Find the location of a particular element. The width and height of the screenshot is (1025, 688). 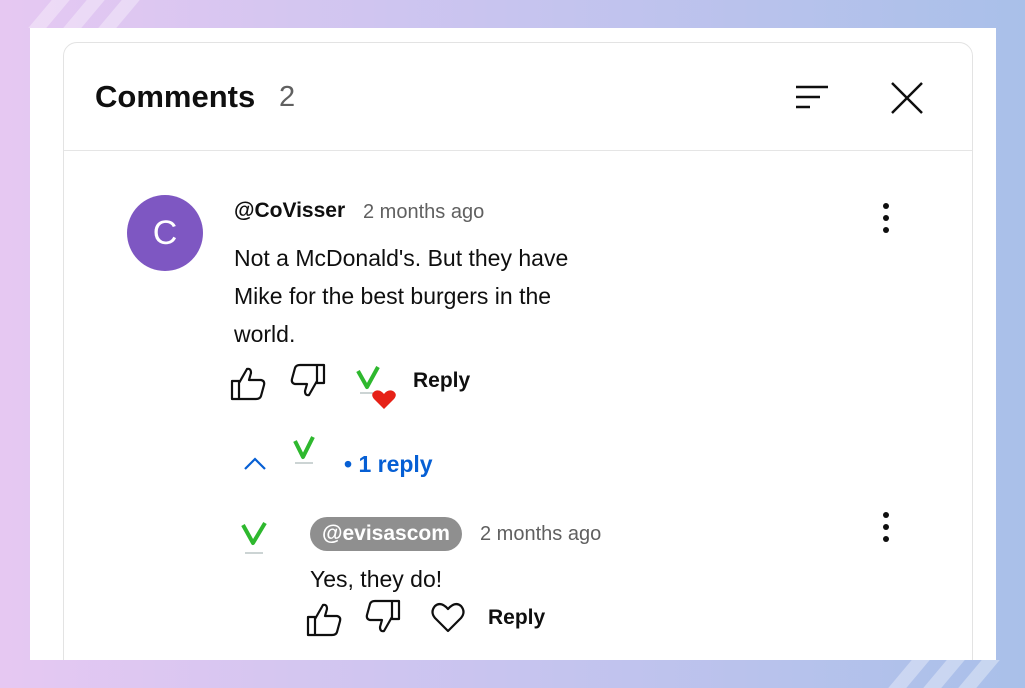

avatar: C is located at coordinates (165, 233).